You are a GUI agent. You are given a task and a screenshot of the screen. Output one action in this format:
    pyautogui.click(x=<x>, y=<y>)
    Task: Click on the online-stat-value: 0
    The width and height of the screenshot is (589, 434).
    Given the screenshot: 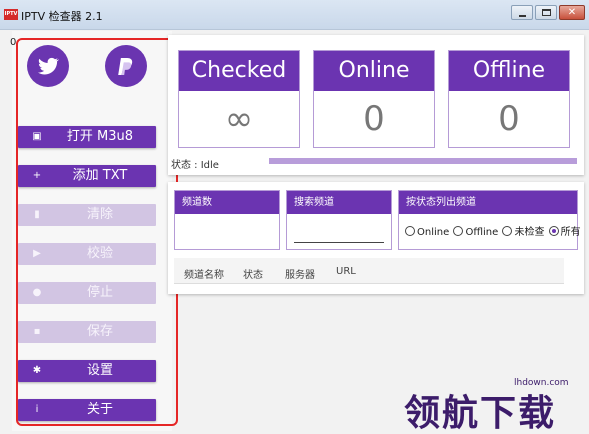 What is the action you would take?
    pyautogui.click(x=374, y=119)
    